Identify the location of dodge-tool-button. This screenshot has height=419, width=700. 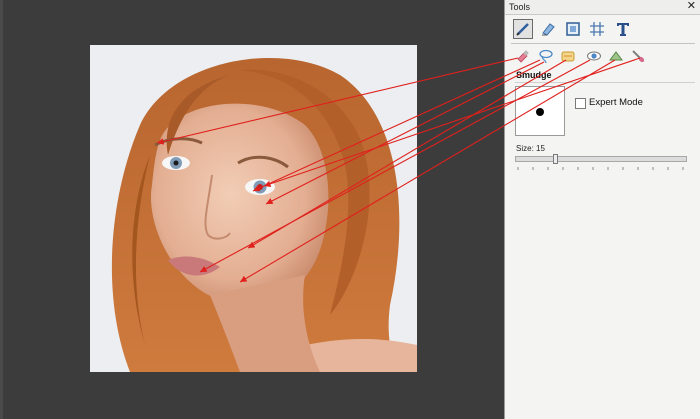
(638, 56).